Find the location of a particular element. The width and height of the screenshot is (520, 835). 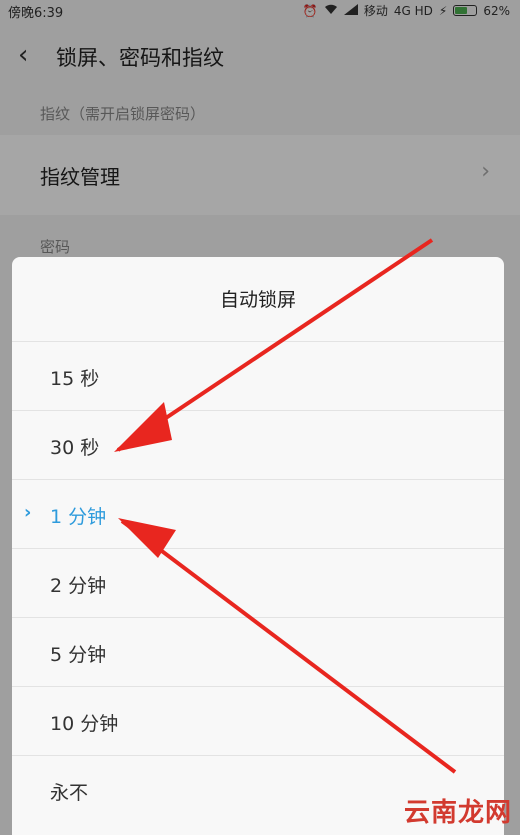

option-label: 15 秒 is located at coordinates (75, 379).